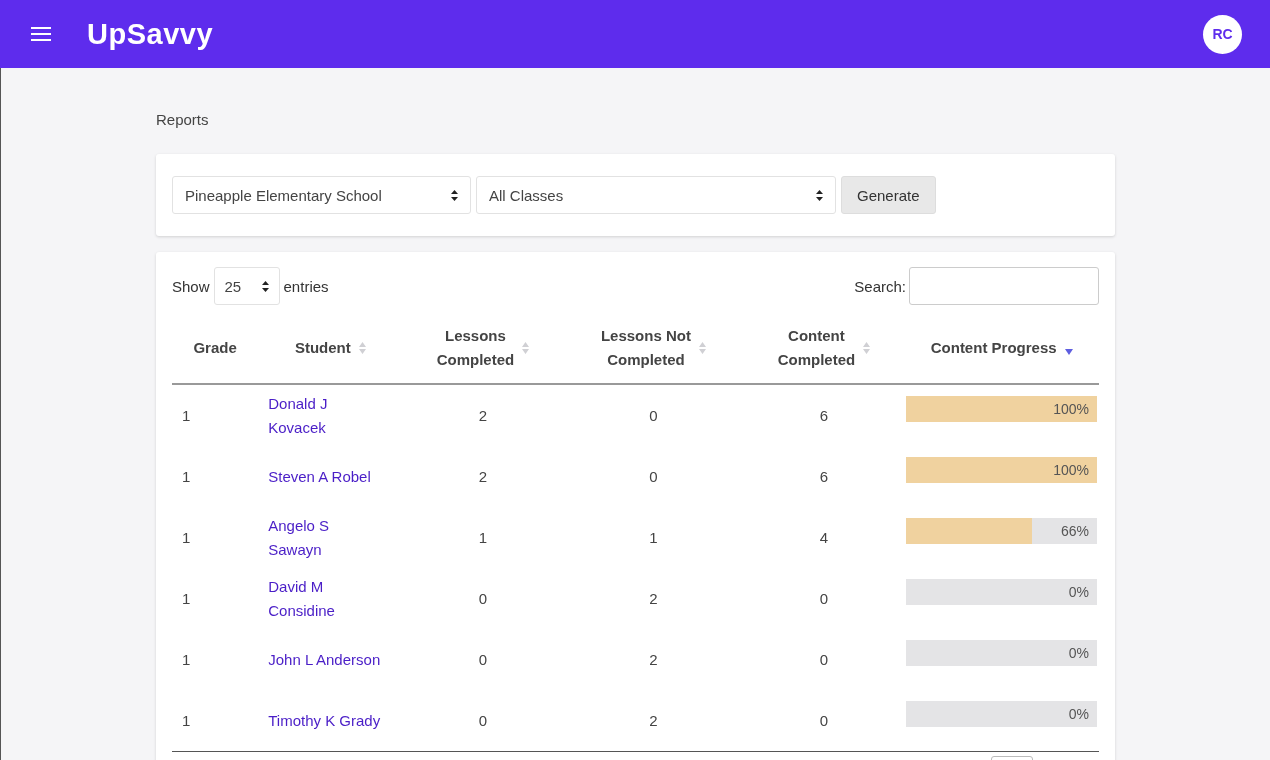 This screenshot has height=760, width=1270. I want to click on entries-label: entries, so click(306, 286).